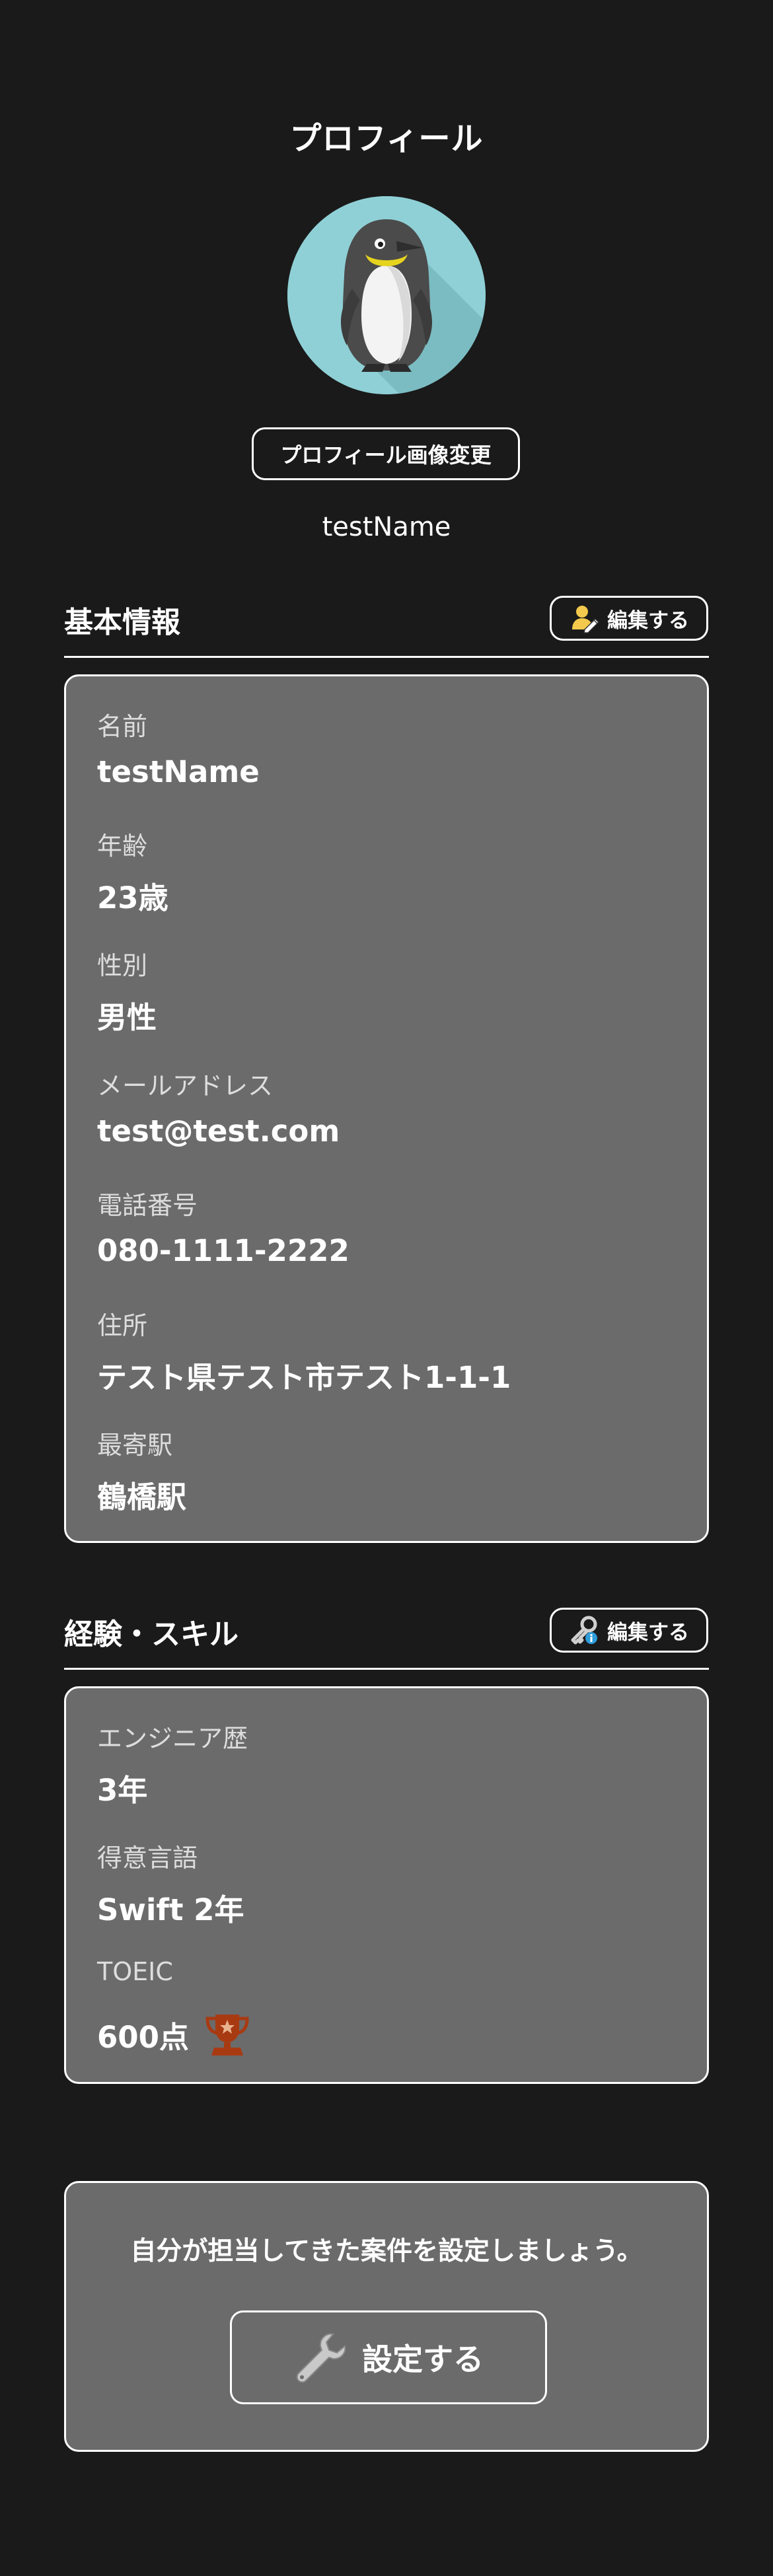  What do you see at coordinates (321, 2358) in the screenshot?
I see `wrench-icon` at bounding box center [321, 2358].